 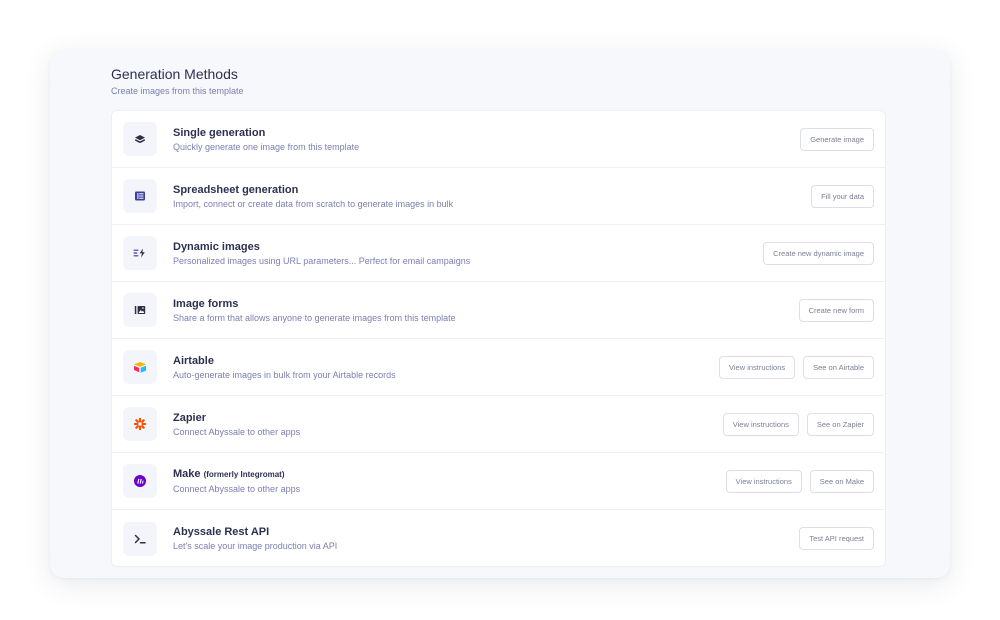 What do you see at coordinates (842, 196) in the screenshot?
I see `fill-your-data-button: Fill your data` at bounding box center [842, 196].